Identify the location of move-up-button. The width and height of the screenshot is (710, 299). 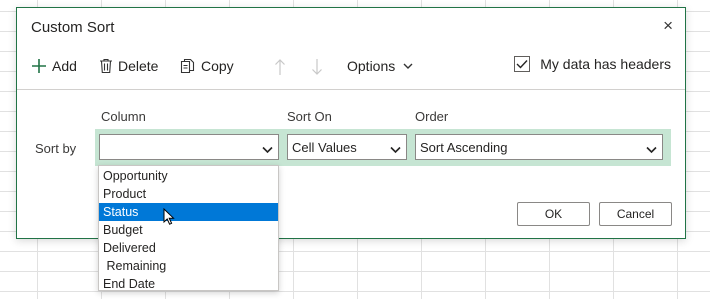
(280, 67).